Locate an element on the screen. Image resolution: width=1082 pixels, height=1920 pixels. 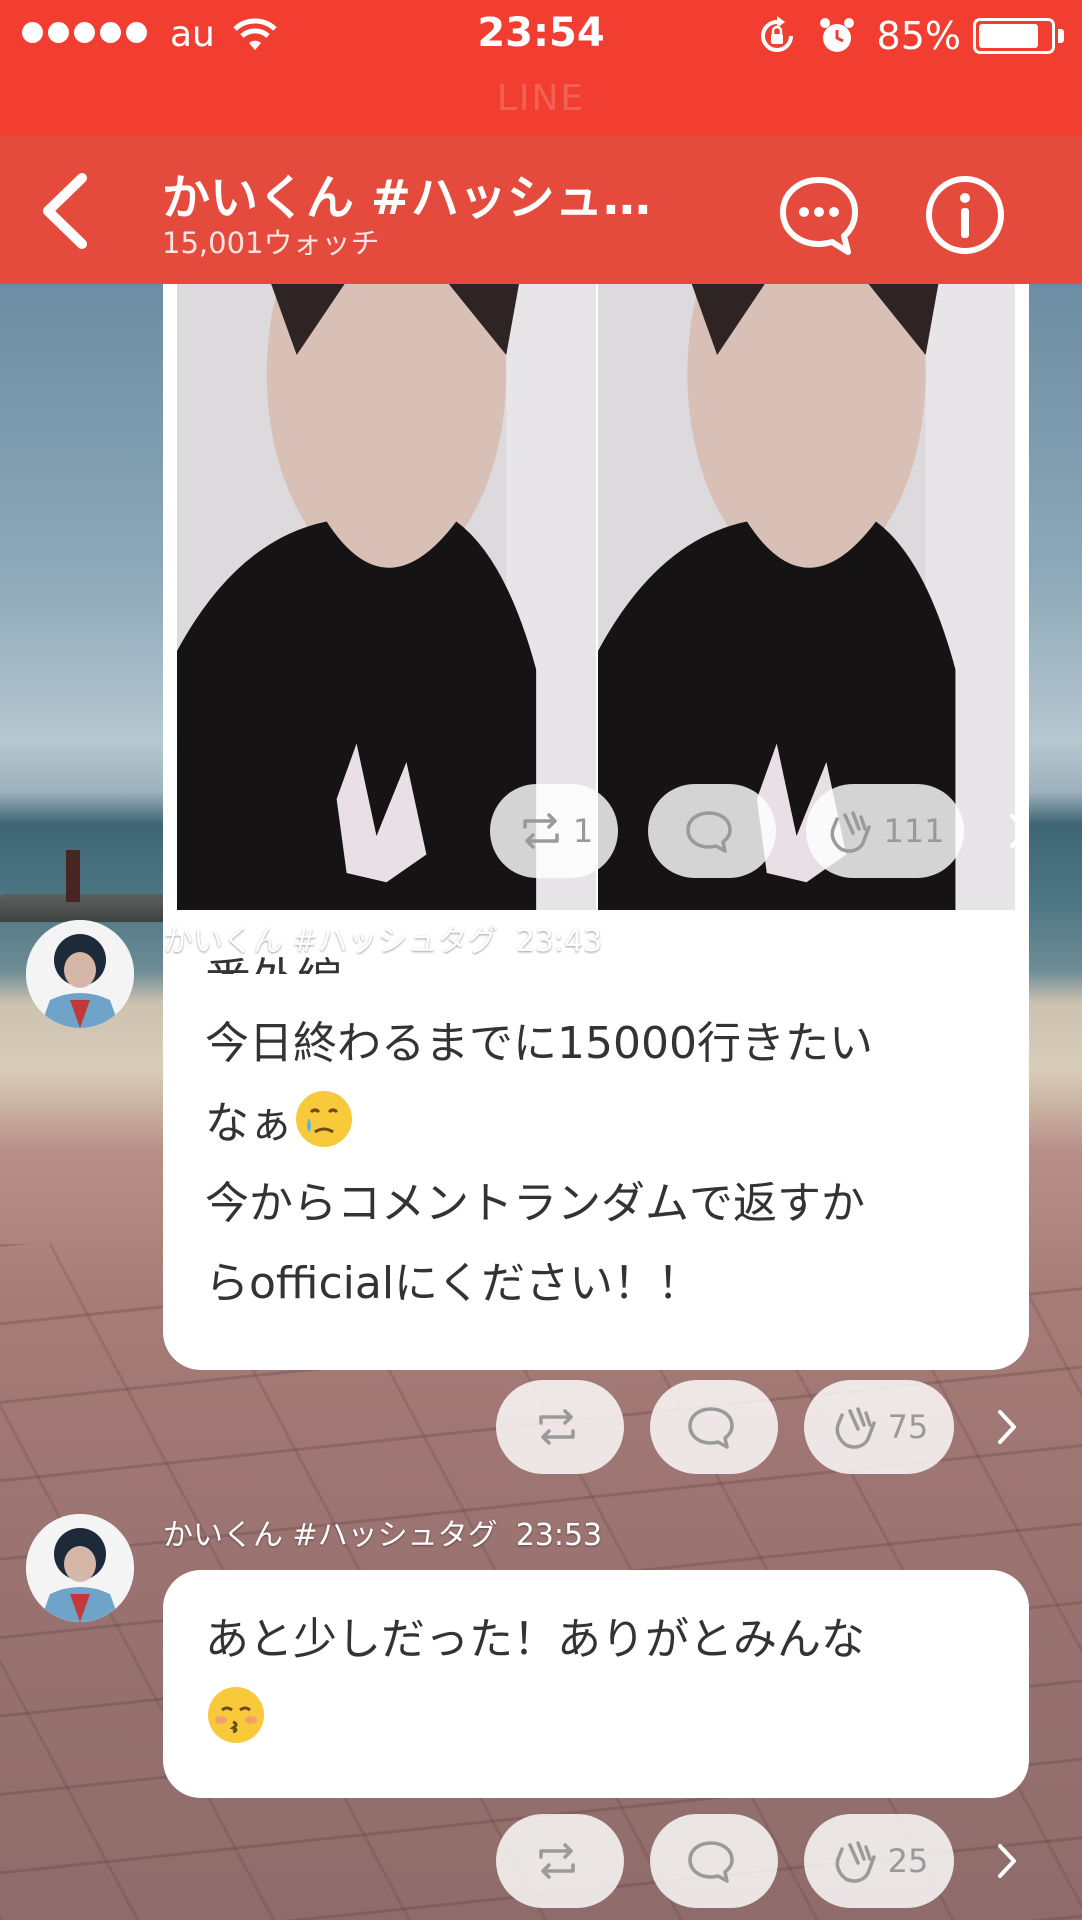
post-actions: 75 is located at coordinates (759, 1427).